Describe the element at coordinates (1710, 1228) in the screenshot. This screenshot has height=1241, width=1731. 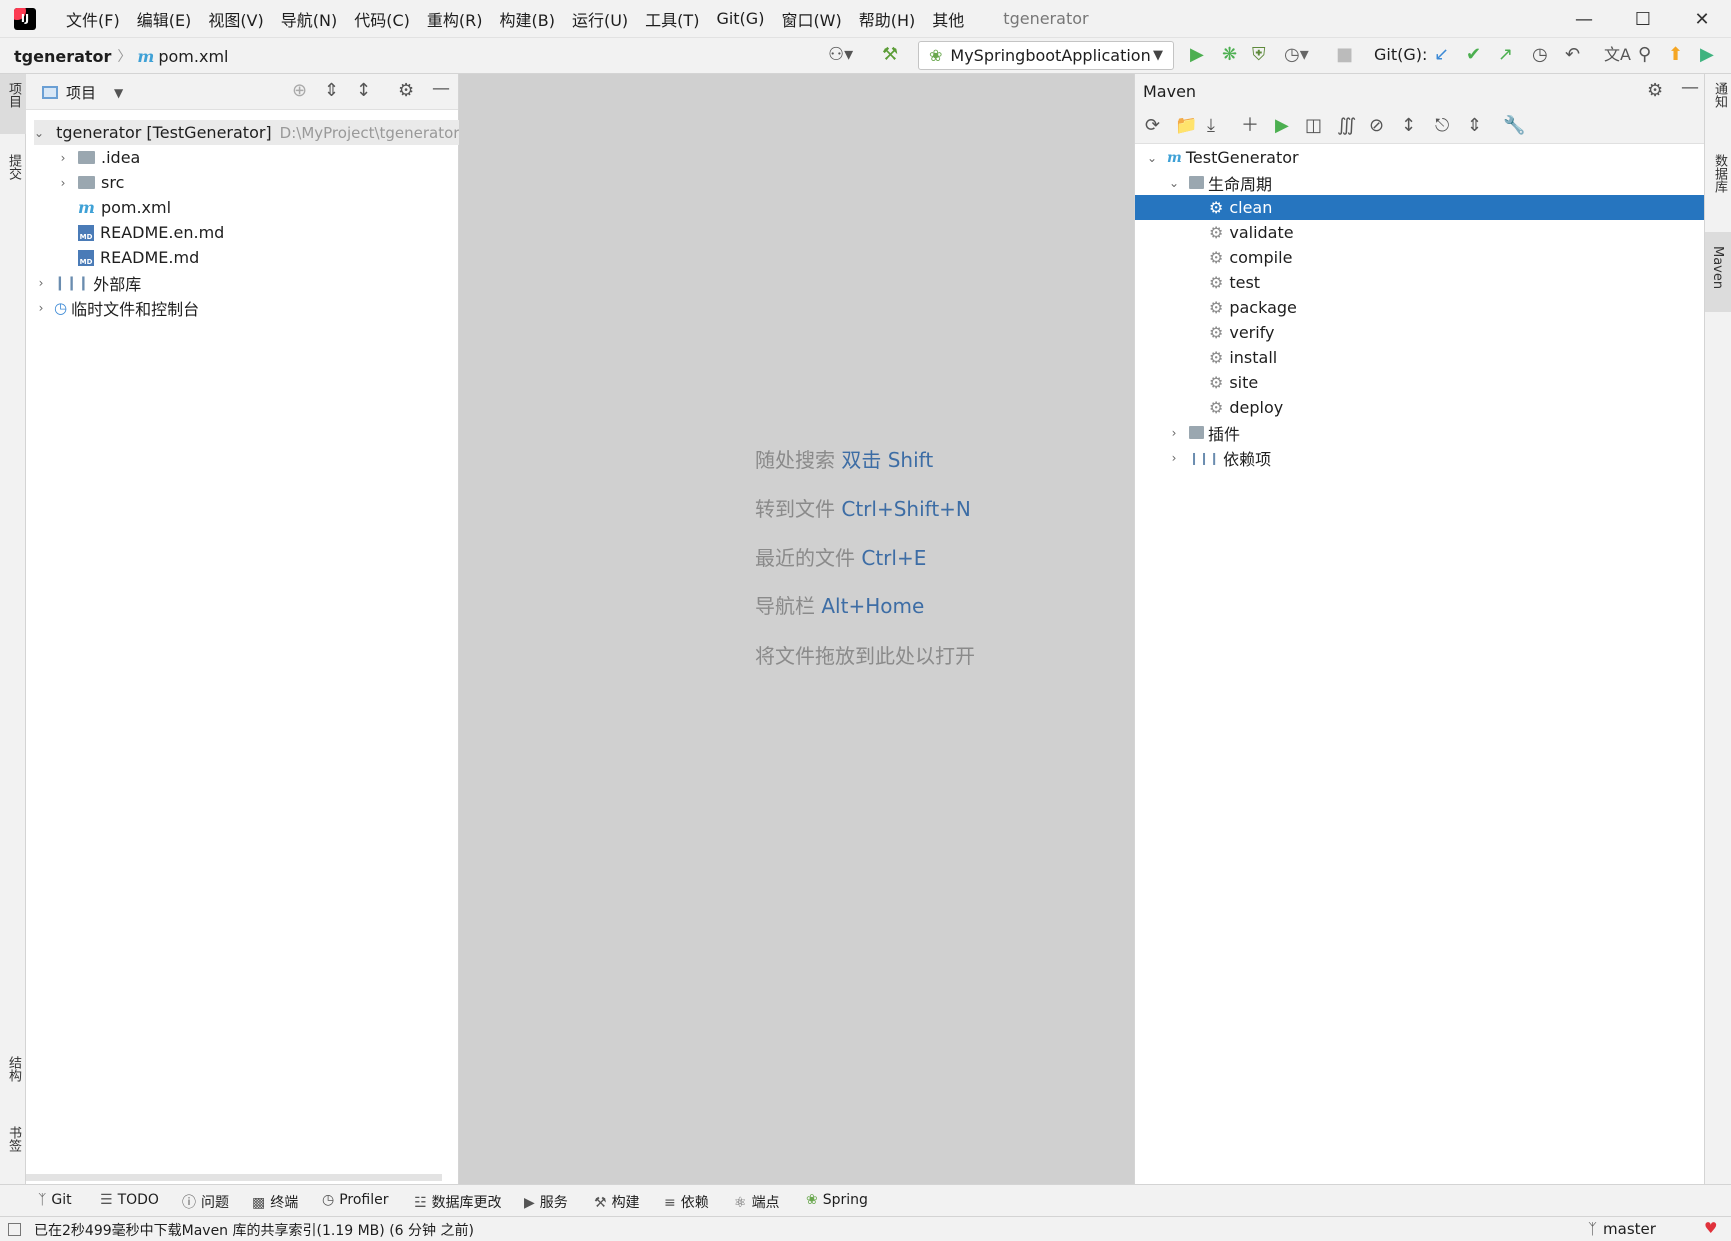
I see `plugin-status-icon: ♥` at that location.